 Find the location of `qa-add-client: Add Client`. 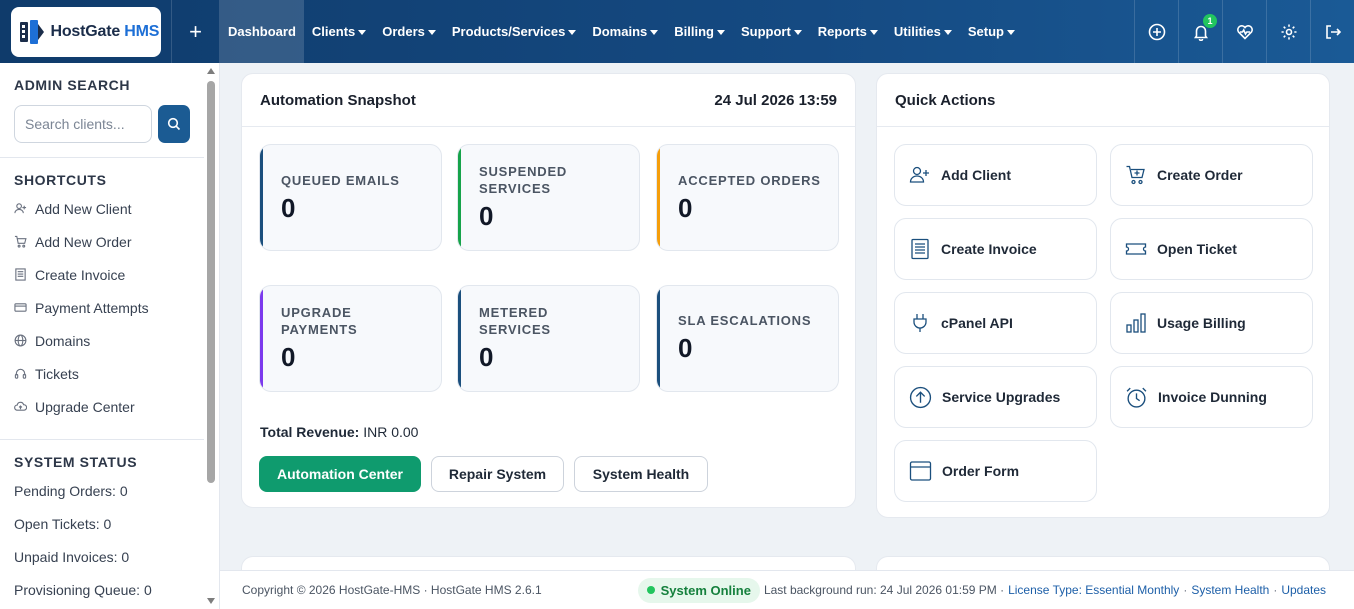

qa-add-client: Add Client is located at coordinates (995, 175).